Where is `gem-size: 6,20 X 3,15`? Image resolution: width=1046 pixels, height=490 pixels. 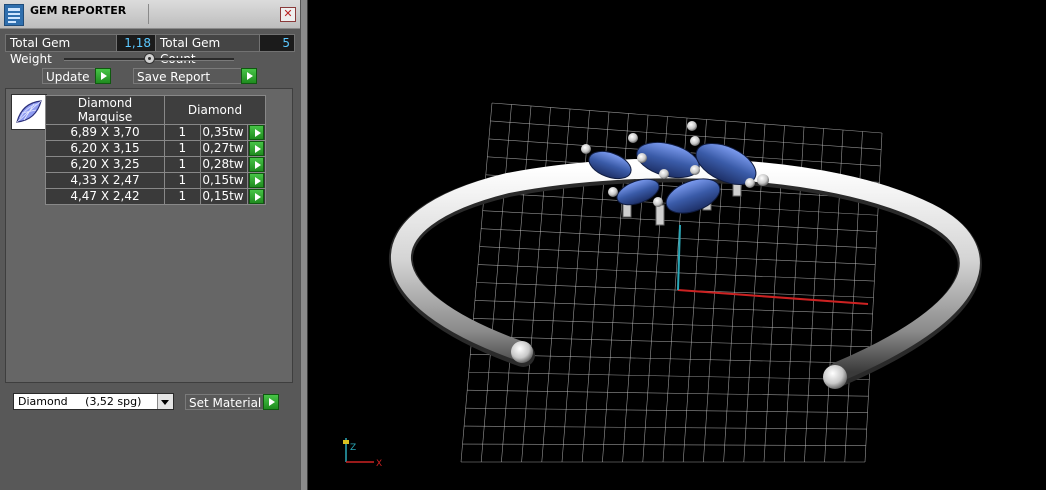 gem-size: 6,20 X 3,15 is located at coordinates (105, 148).